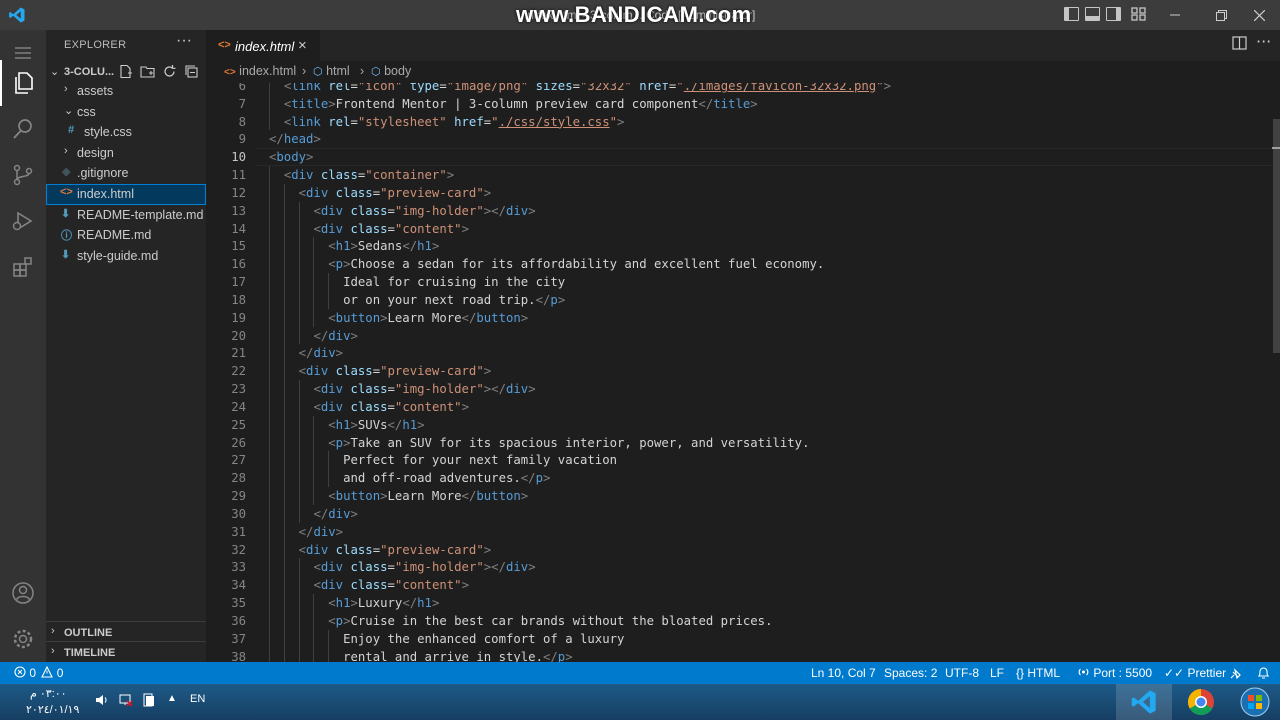  What do you see at coordinates (1276, 372) in the screenshot?
I see `editor-scrollbar` at bounding box center [1276, 372].